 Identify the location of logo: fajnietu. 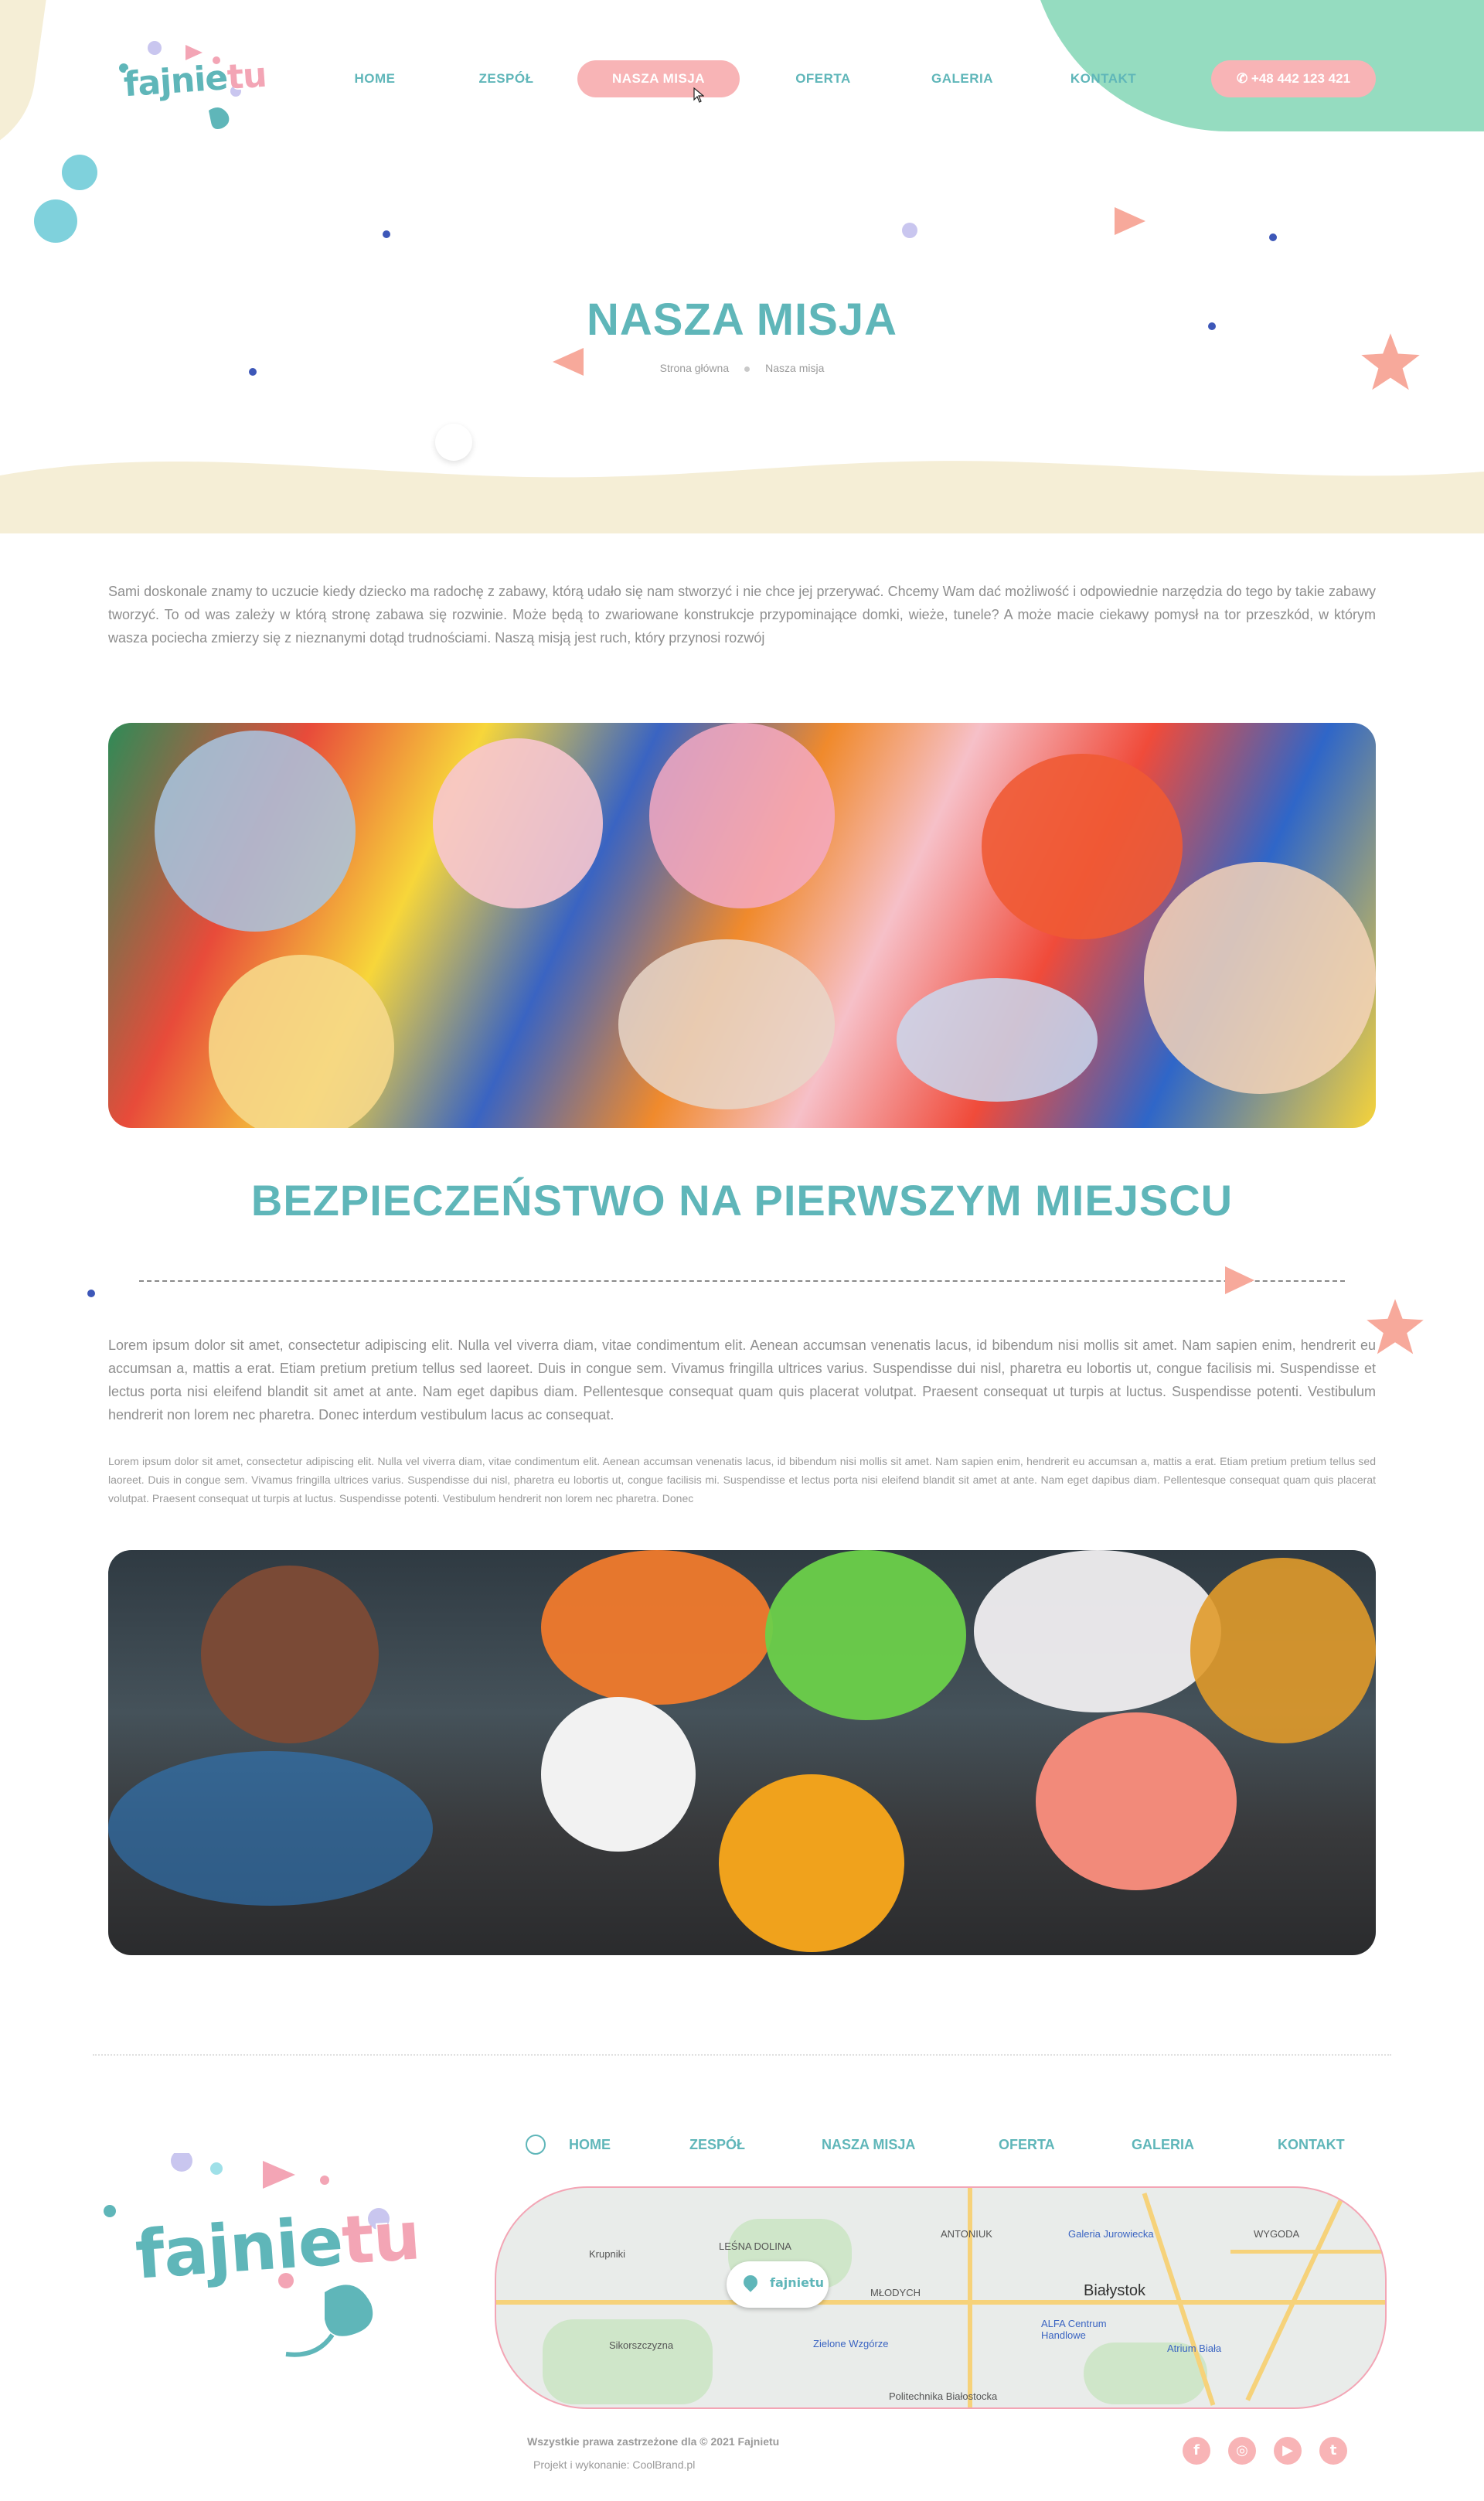
(181, 87).